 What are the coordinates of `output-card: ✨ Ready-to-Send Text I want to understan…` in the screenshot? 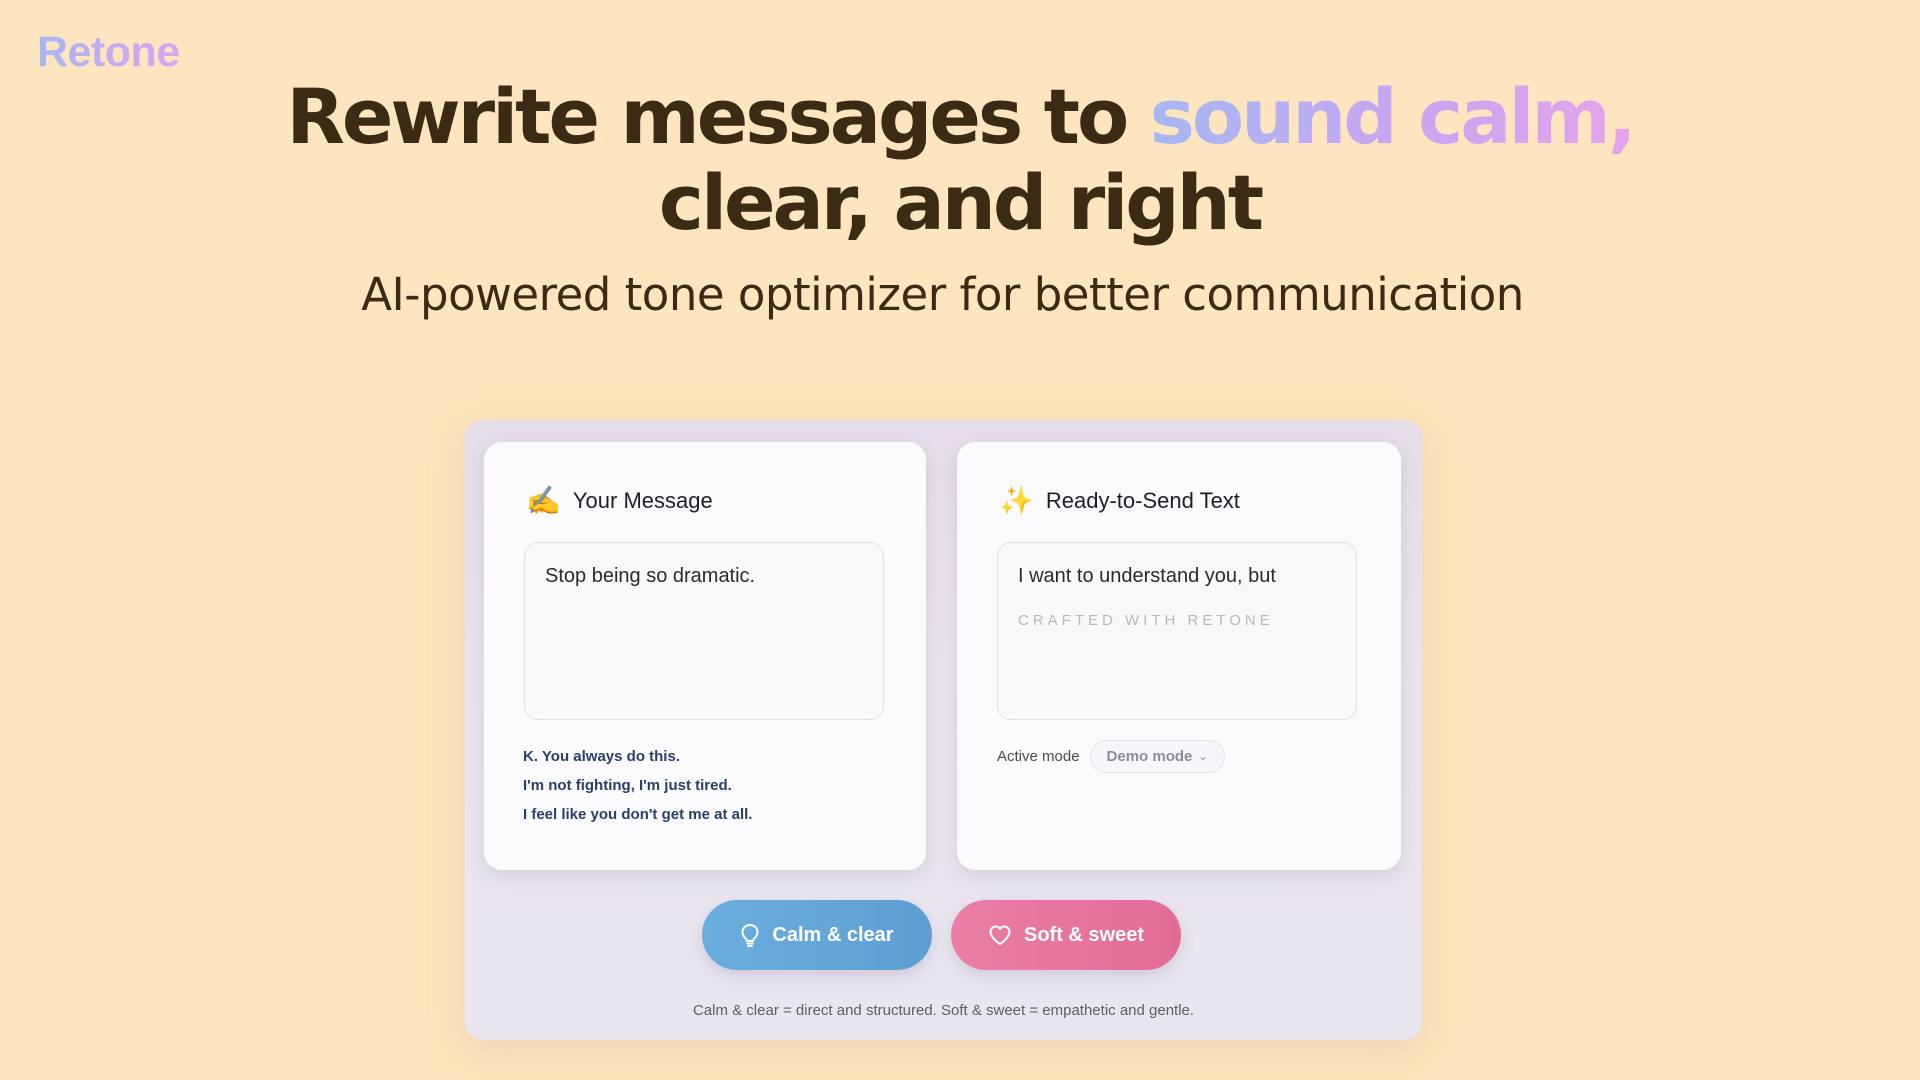 It's located at (1179, 656).